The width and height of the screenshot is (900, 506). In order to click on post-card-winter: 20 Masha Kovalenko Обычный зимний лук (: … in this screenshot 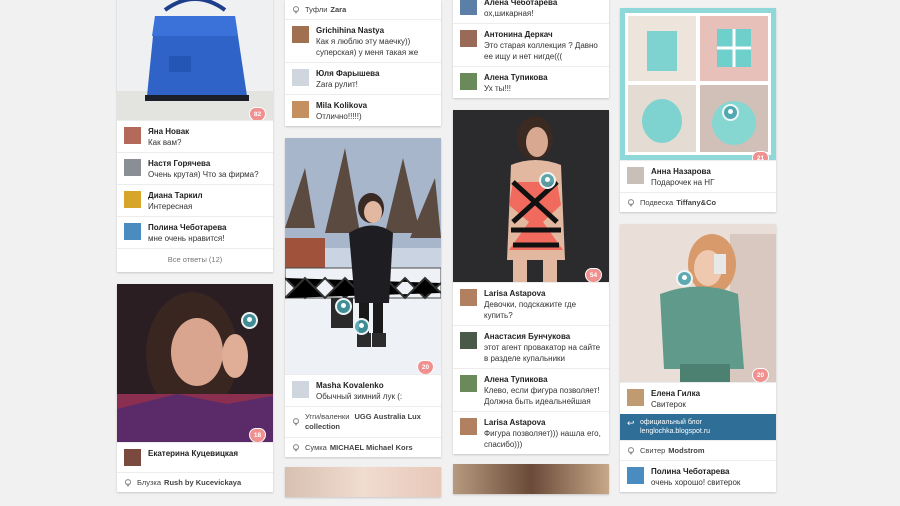, I will do `click(363, 297)`.